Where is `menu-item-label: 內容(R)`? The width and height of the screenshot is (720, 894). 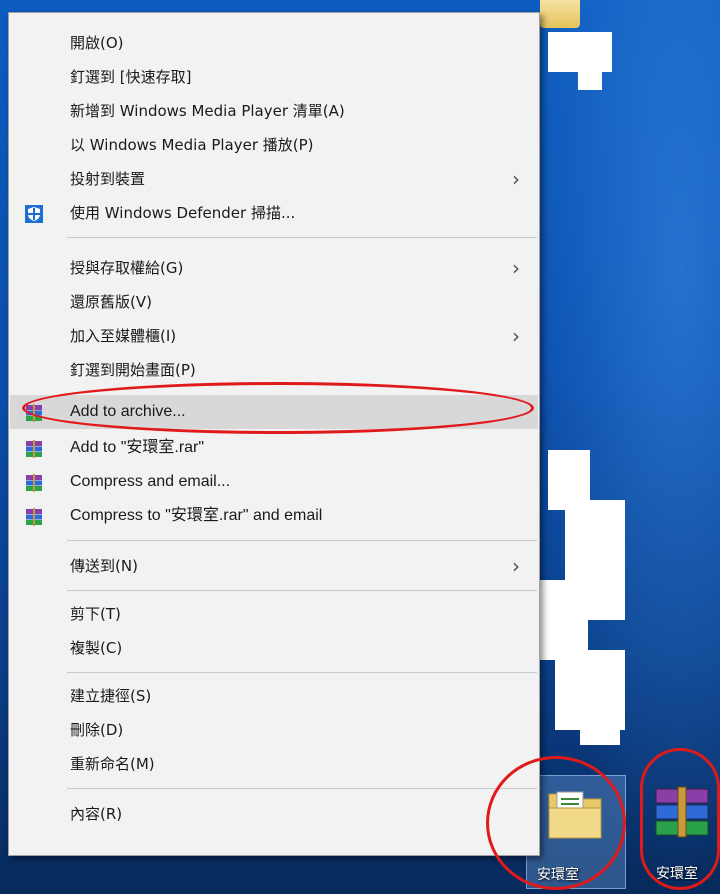 menu-item-label: 內容(R) is located at coordinates (96, 814).